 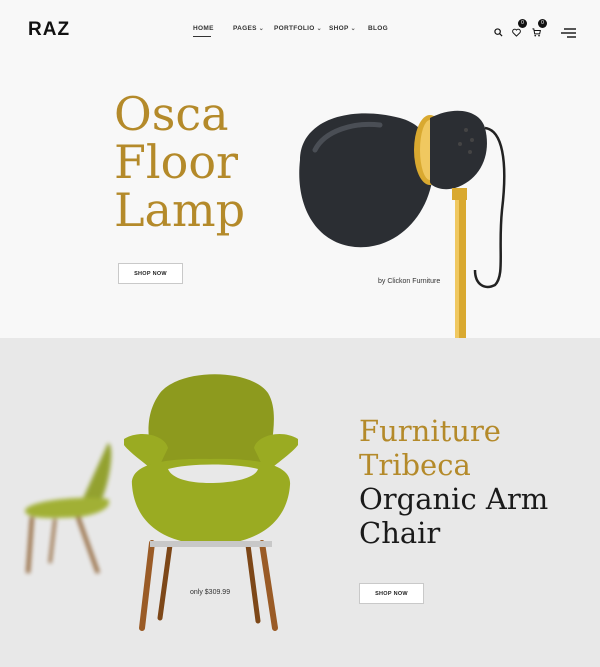 I want to click on menu-icon, so click(x=568, y=34).